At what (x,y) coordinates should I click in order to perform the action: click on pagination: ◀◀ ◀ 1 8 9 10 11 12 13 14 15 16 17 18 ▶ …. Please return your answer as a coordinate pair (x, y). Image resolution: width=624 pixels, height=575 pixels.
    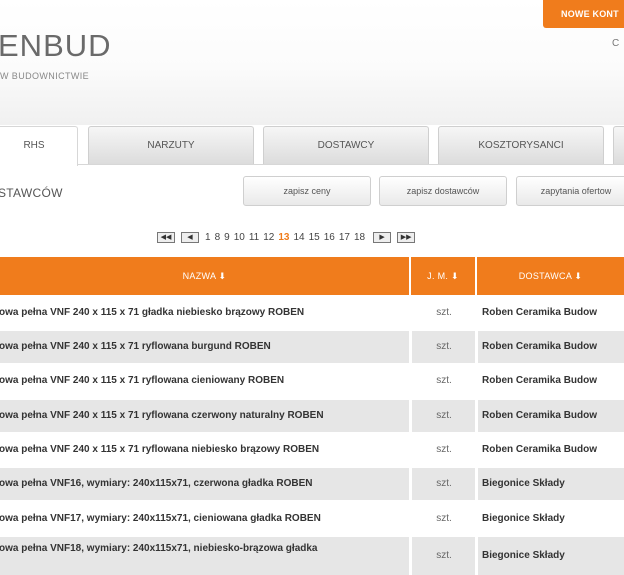
    Looking at the image, I should click on (289, 237).